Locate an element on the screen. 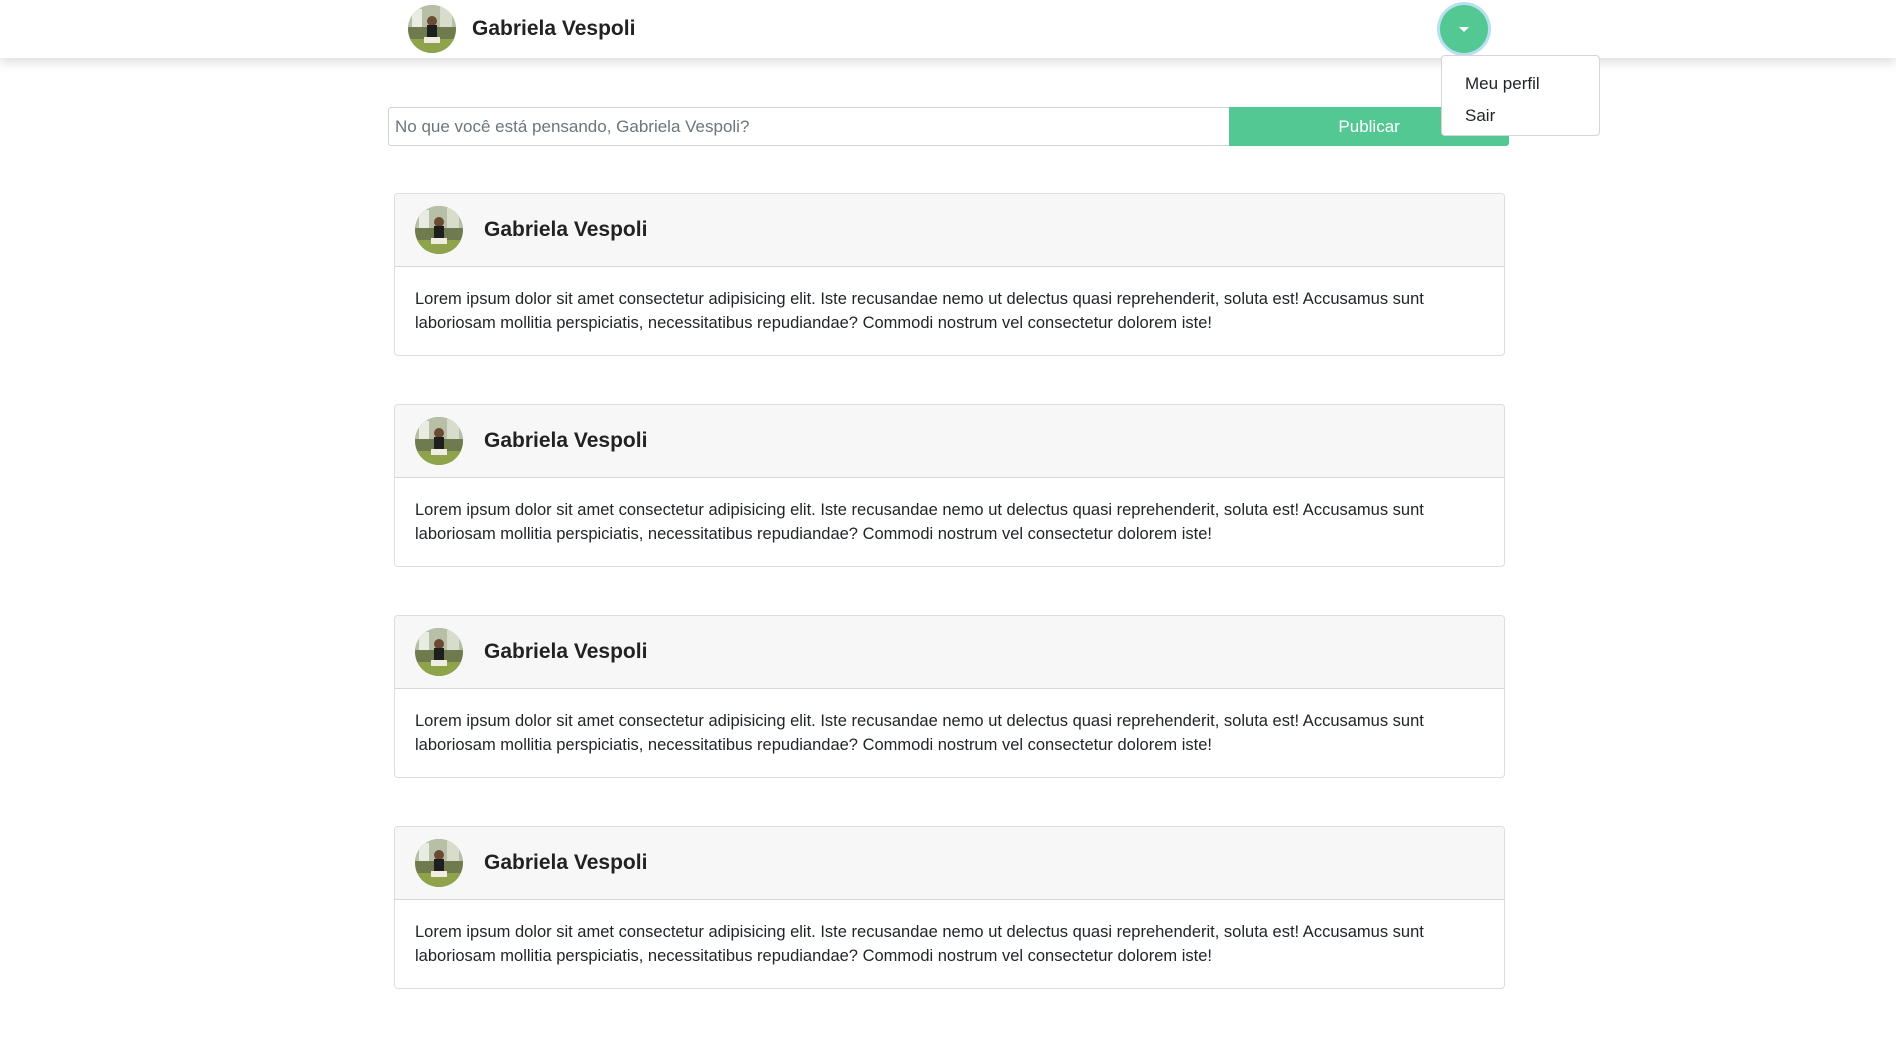 The height and width of the screenshot is (1037, 1896). nav-user: Gabriela Vespoli is located at coordinates (521, 29).